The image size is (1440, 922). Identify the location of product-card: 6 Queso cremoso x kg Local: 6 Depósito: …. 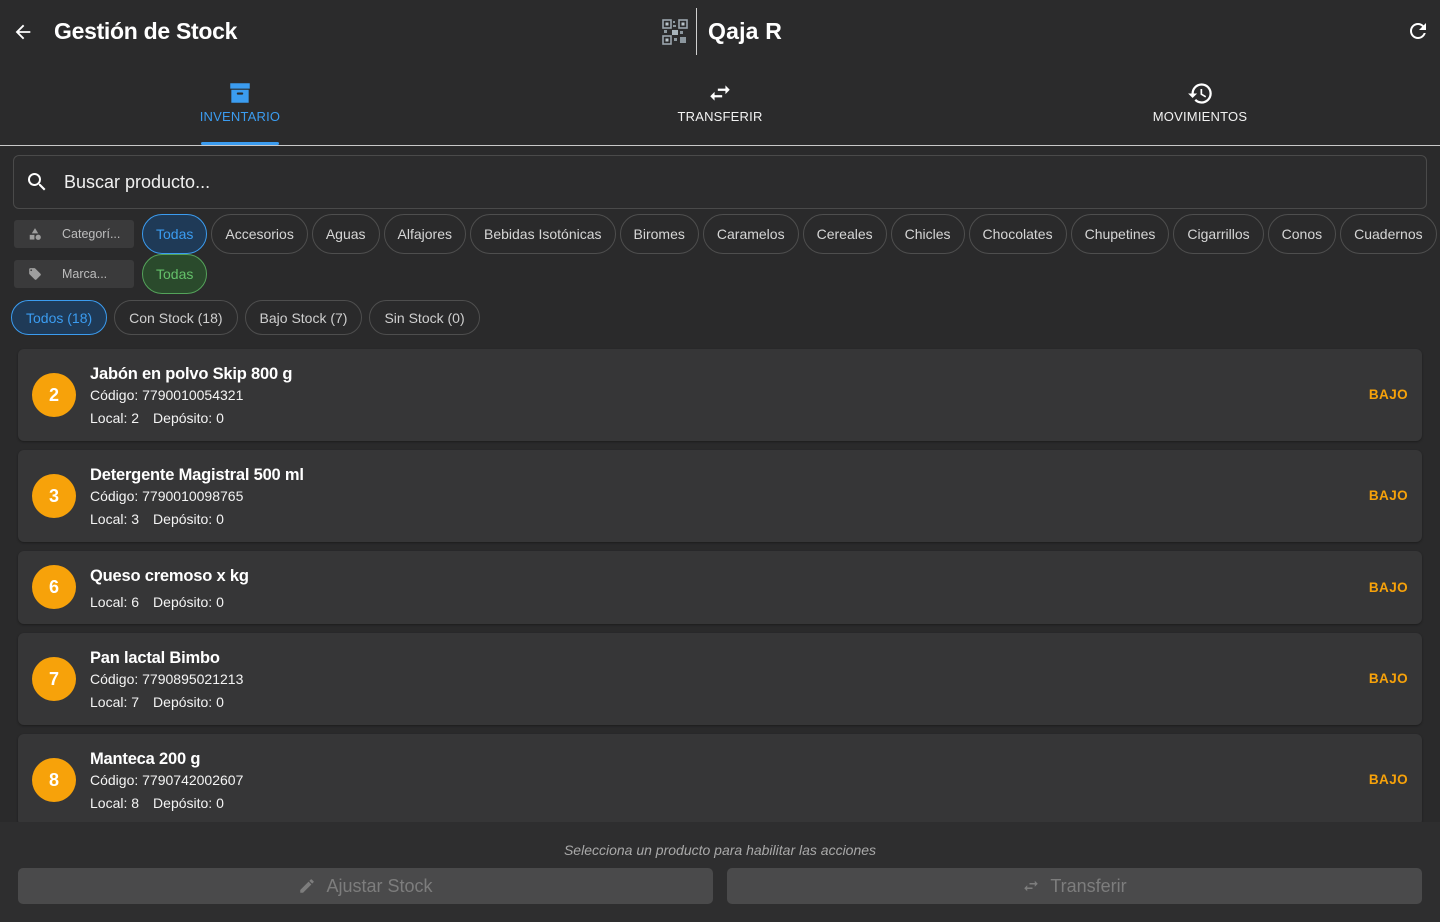
(720, 587).